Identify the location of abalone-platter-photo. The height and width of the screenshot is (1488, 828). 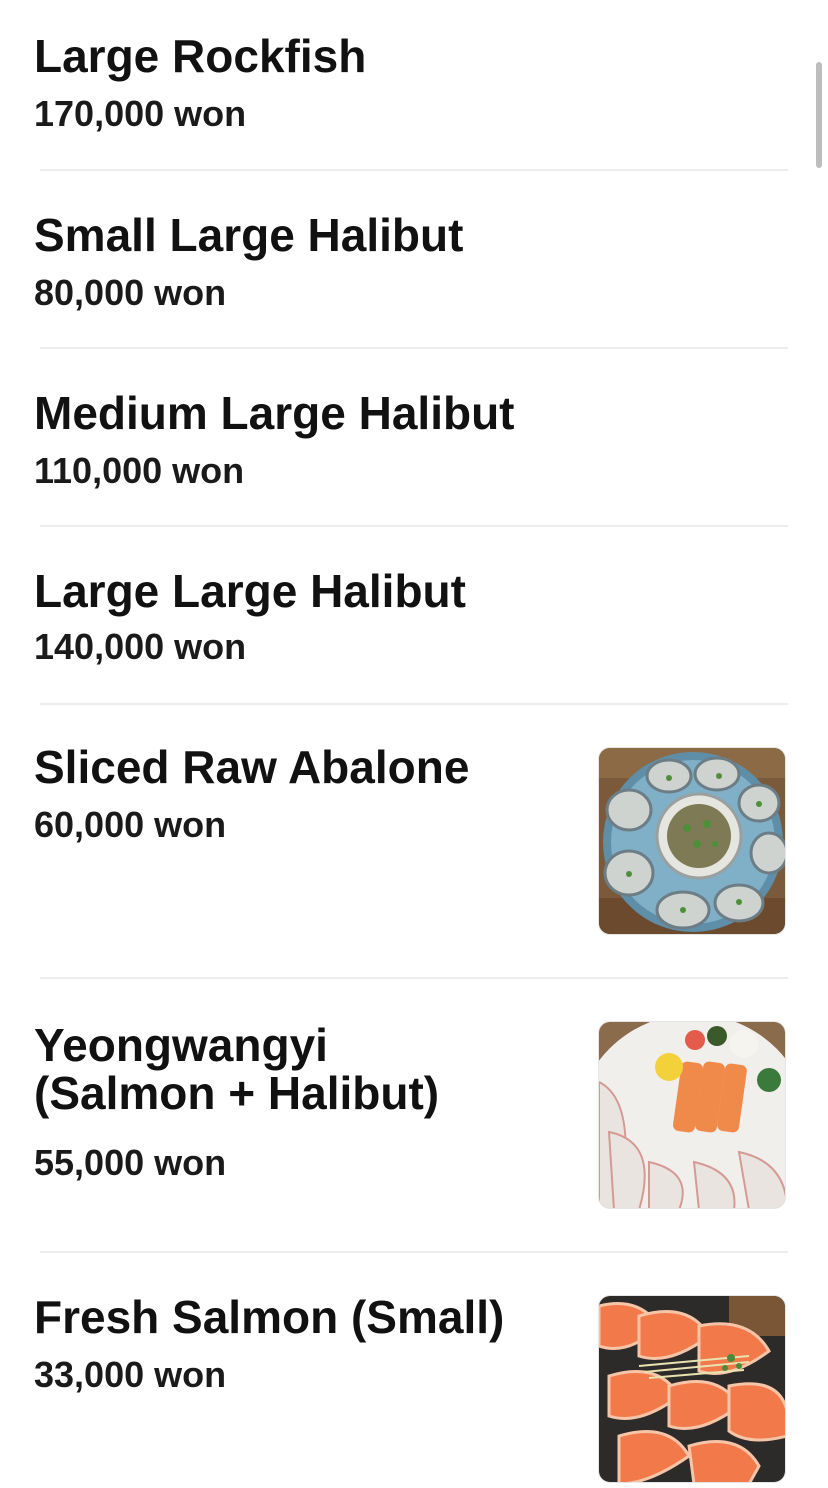
(692, 841).